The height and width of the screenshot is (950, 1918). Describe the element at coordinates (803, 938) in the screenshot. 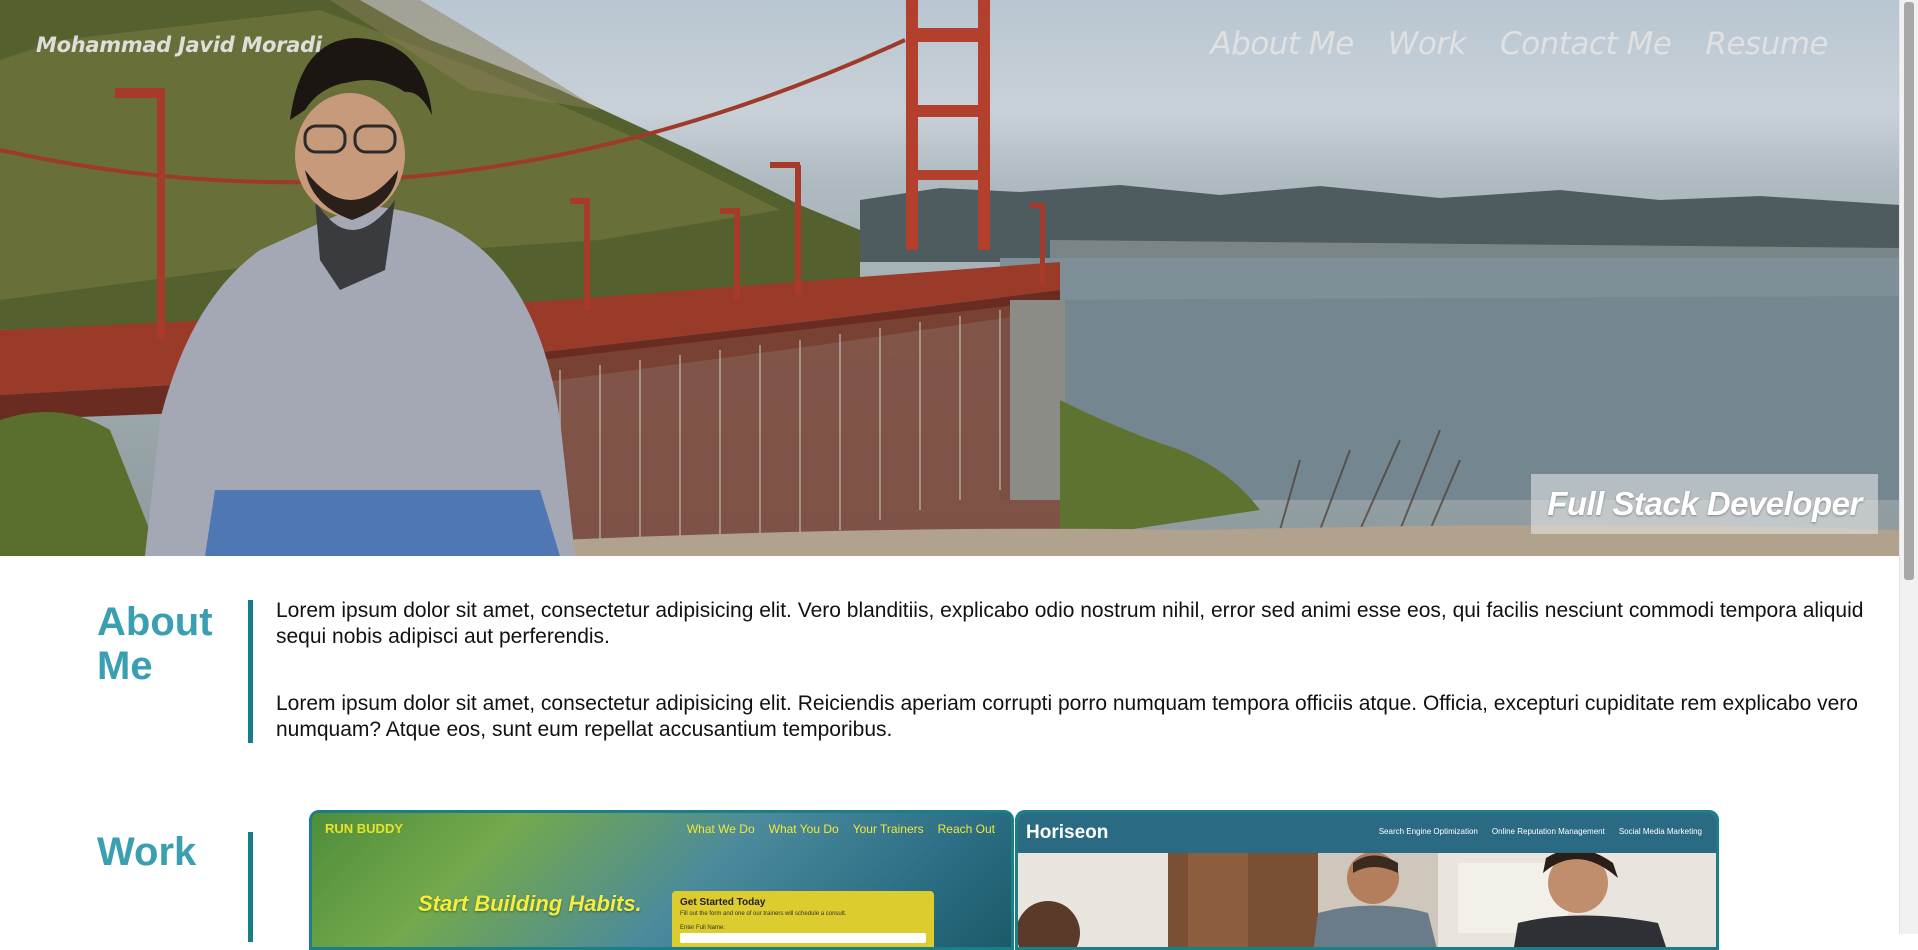

I see `run-buddy-form-input` at that location.